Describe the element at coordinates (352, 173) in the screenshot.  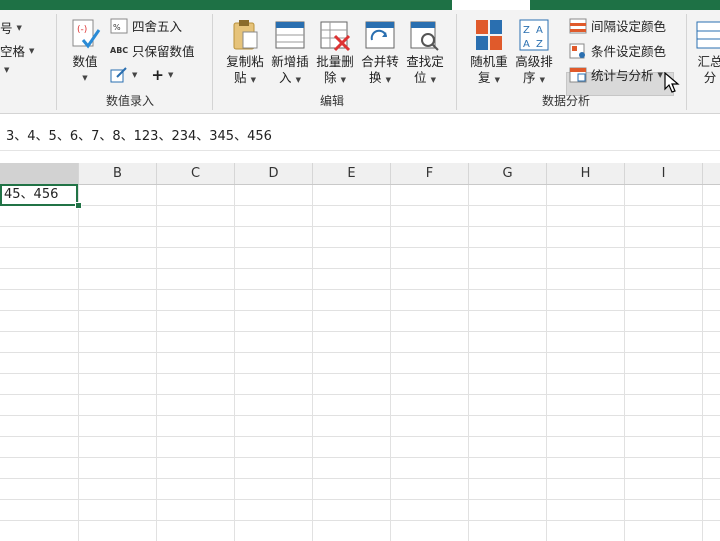
I see `column-header-E: E` at that location.